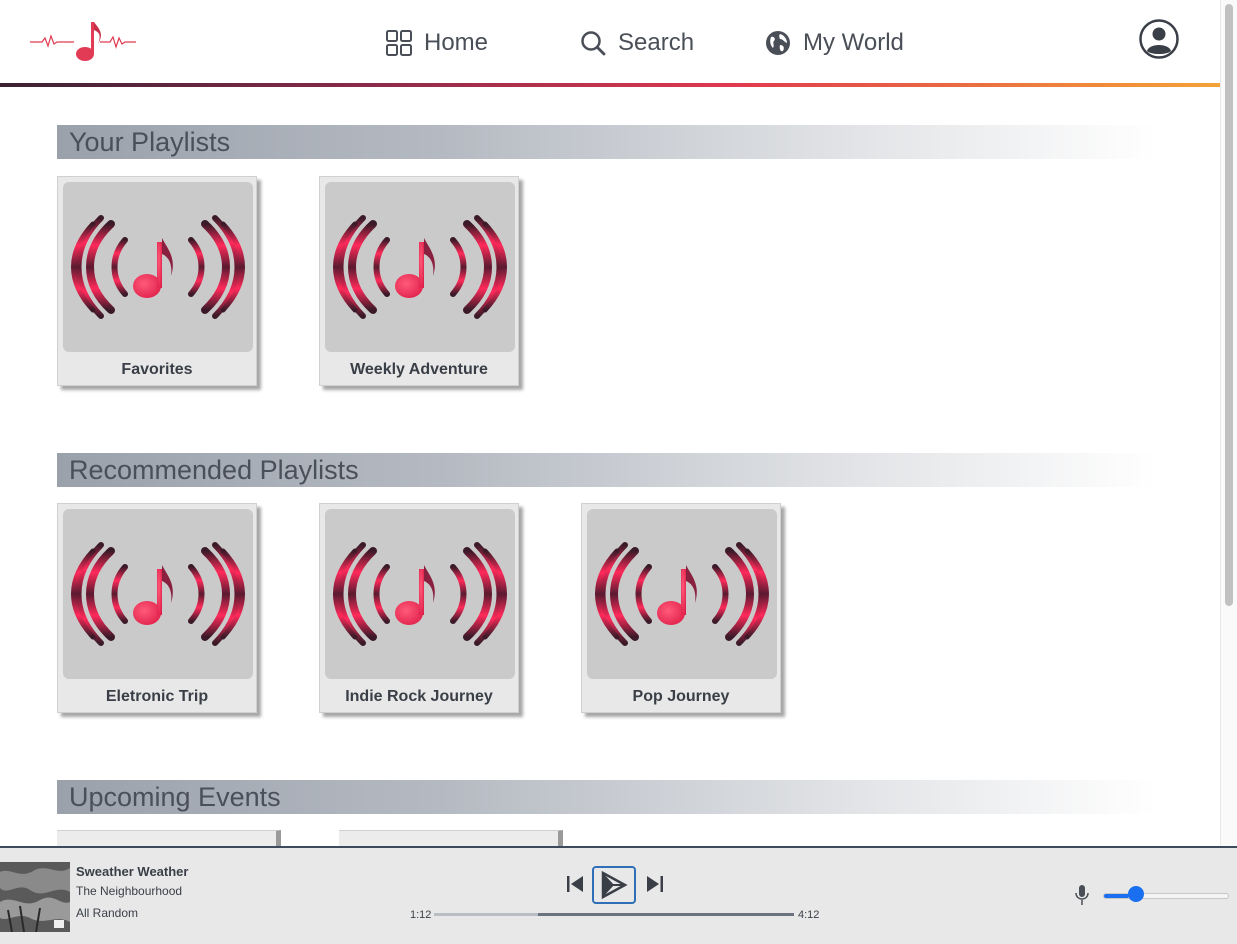 The image size is (1237, 944). Describe the element at coordinates (1166, 896) in the screenshot. I see `volume-slider` at that location.